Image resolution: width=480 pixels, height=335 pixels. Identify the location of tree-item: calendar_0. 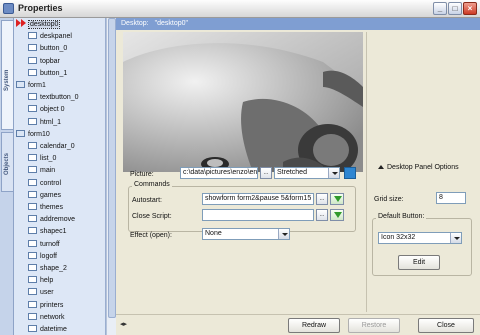
(51, 146).